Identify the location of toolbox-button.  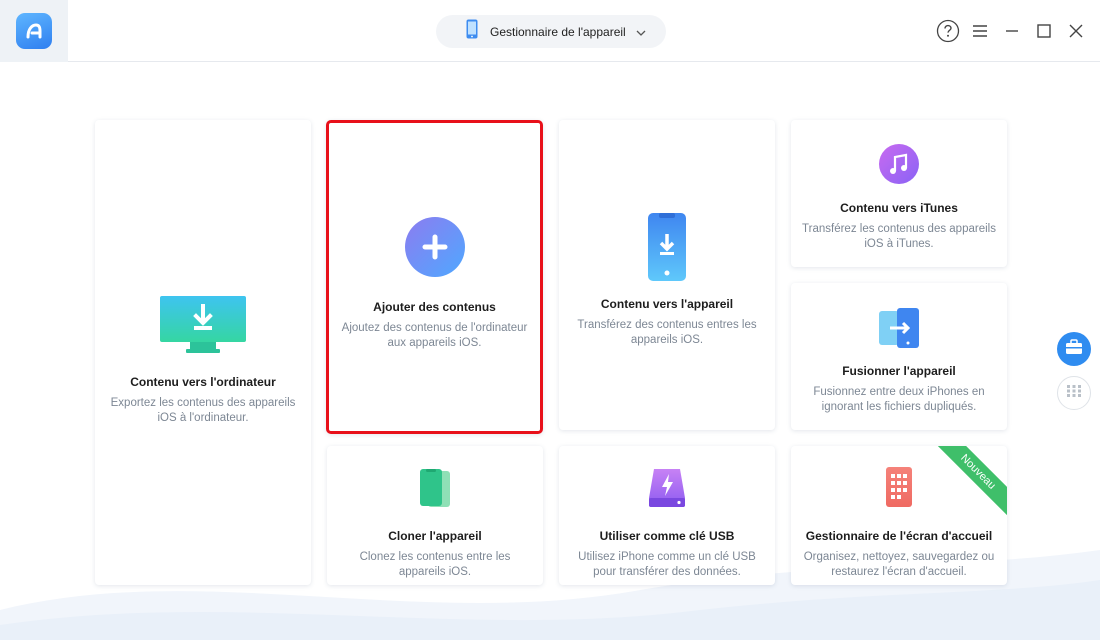
(1074, 349).